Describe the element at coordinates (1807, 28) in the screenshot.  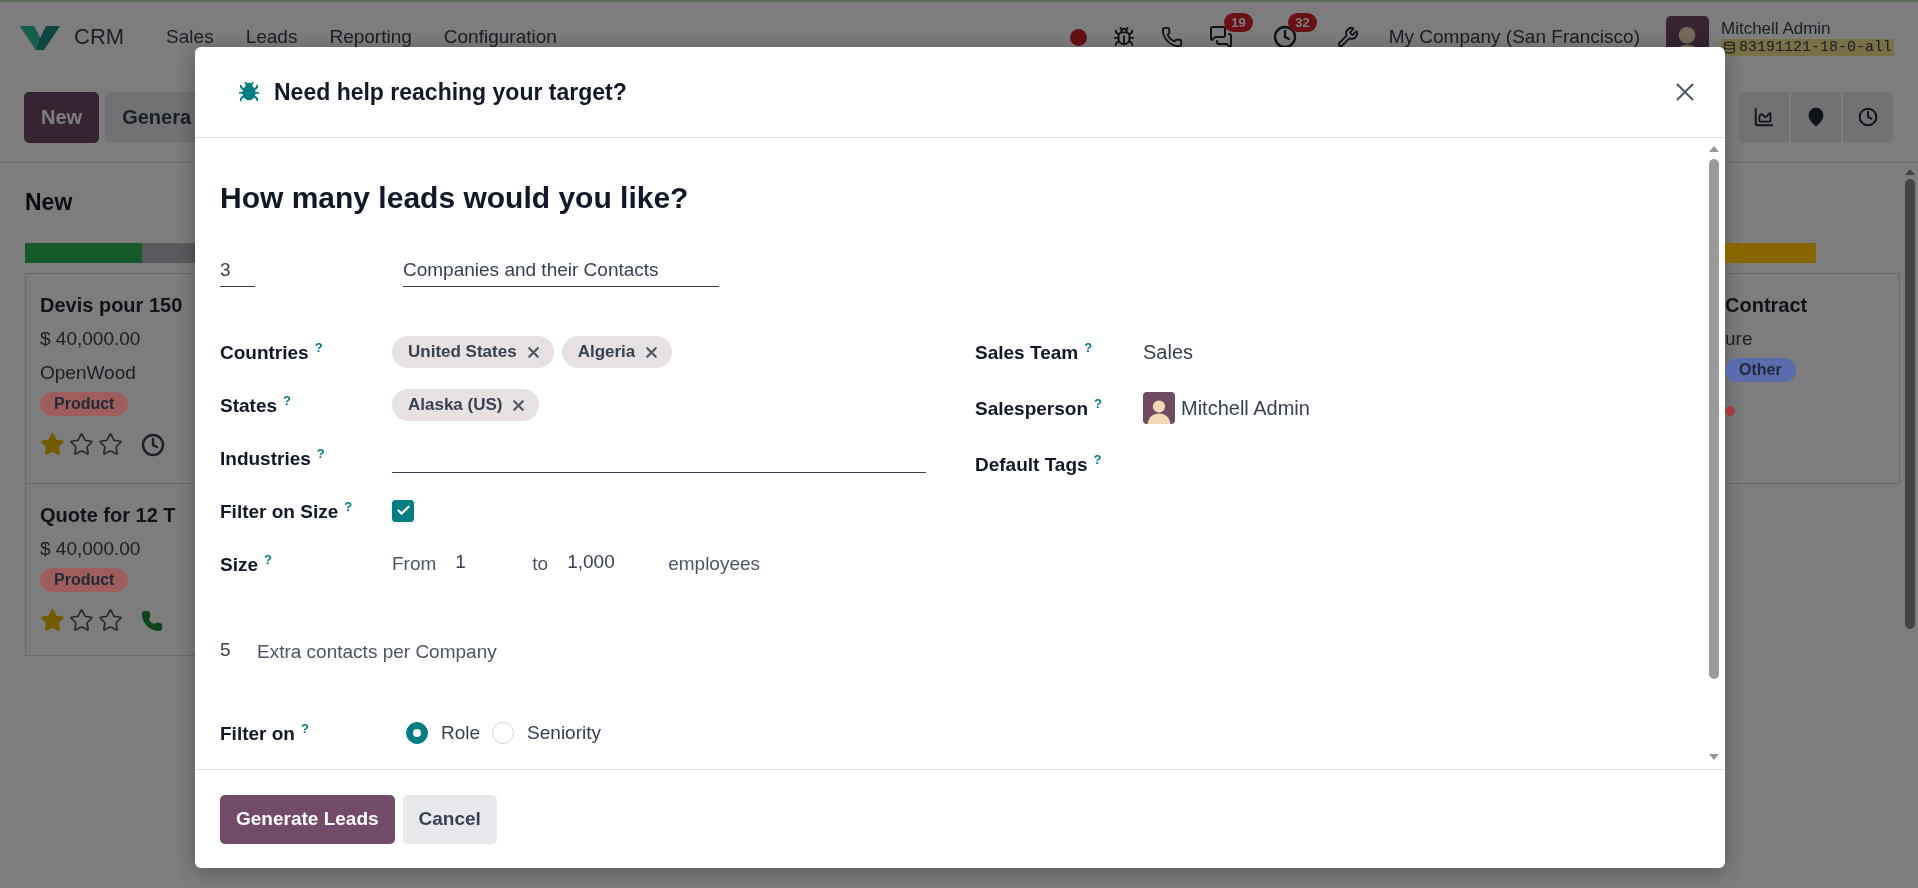
I see `user-name: Mitchell Admin` at that location.